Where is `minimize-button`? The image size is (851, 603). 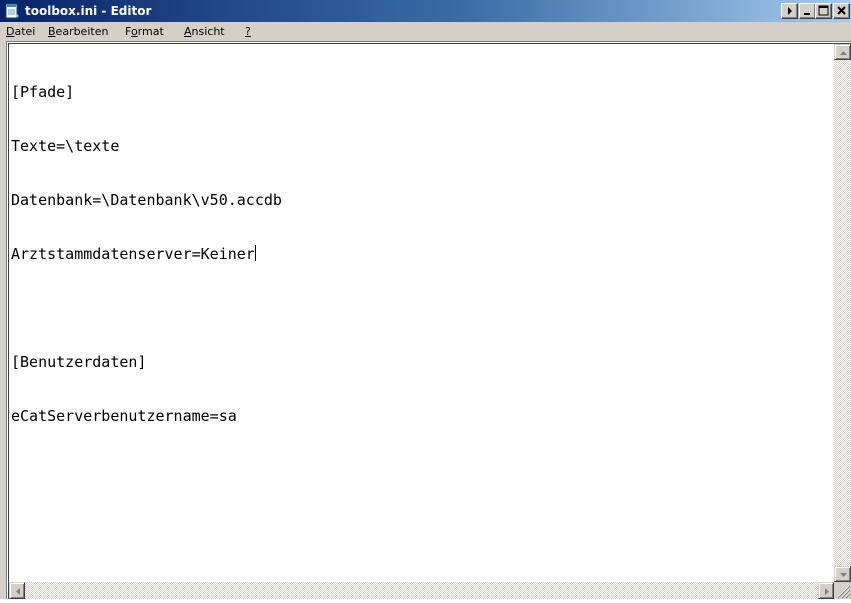
minimize-button is located at coordinates (807, 11).